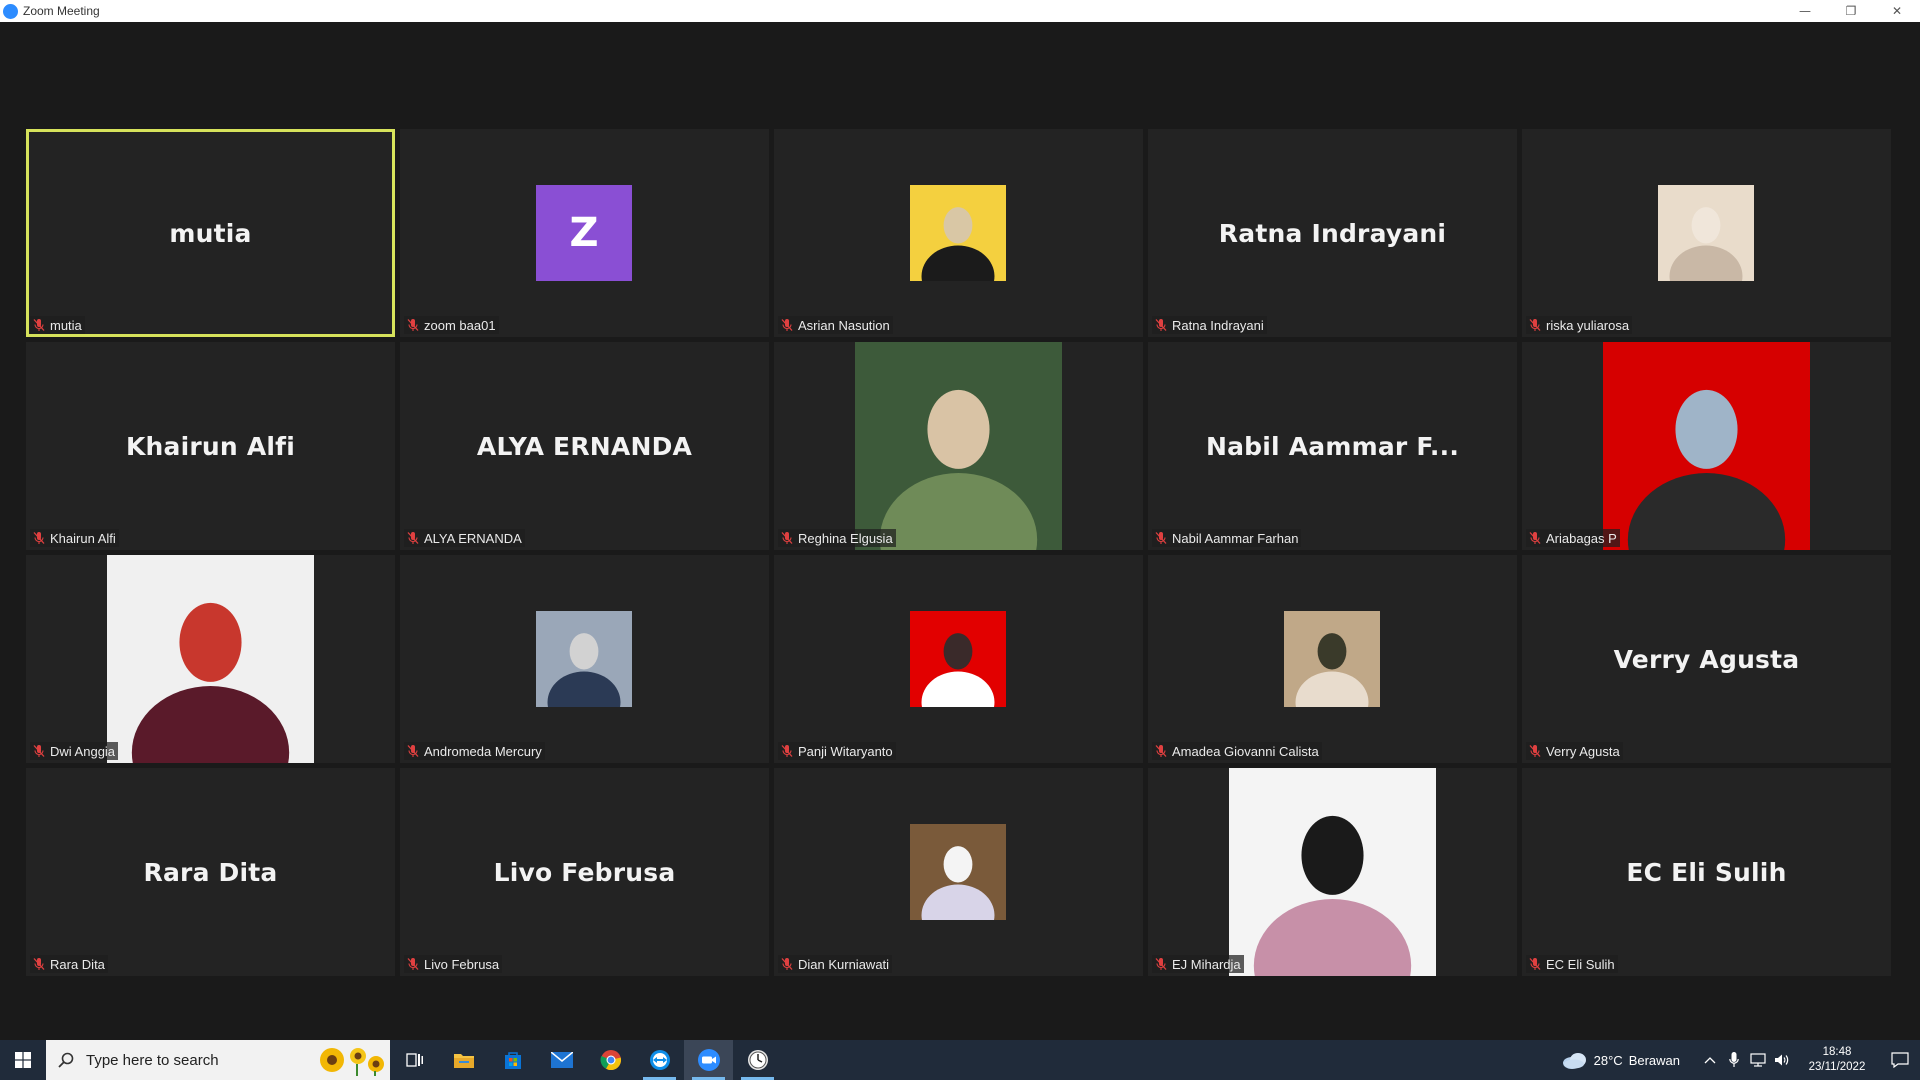  Describe the element at coordinates (958, 659) in the screenshot. I see `participant-tile: Panji Witaryanto` at that location.